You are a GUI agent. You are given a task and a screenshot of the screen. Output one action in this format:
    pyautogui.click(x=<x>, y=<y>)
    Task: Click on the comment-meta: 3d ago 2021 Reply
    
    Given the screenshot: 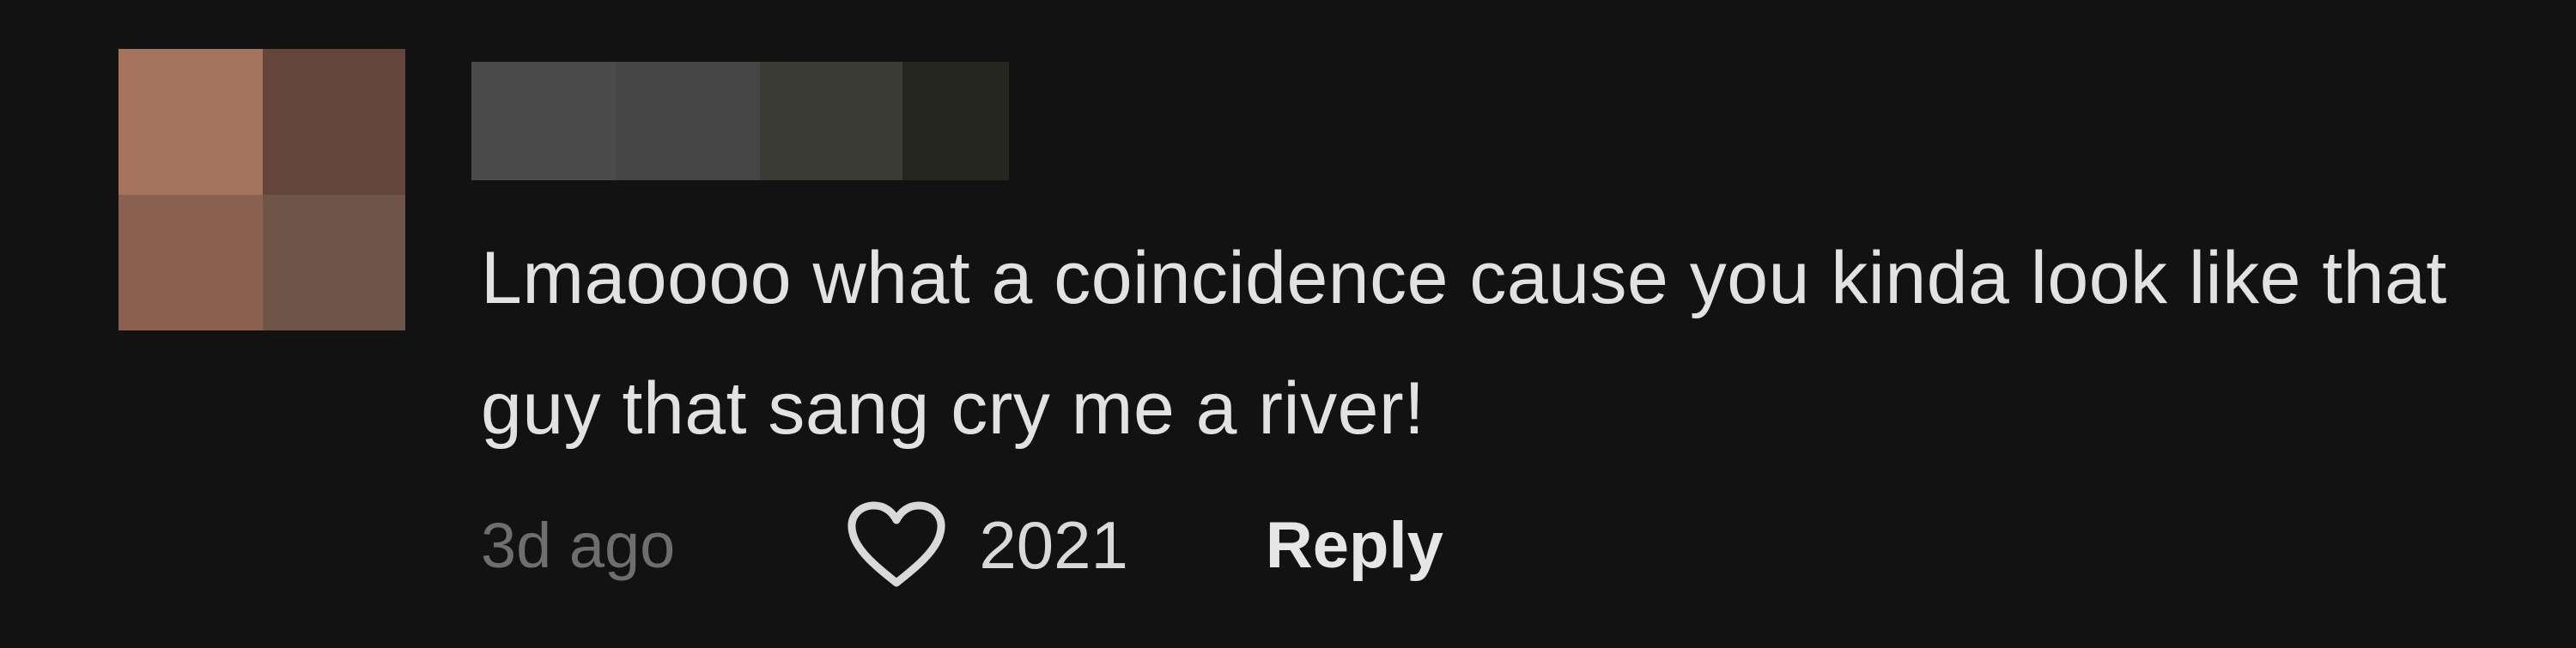 What is the action you would take?
    pyautogui.click(x=962, y=545)
    